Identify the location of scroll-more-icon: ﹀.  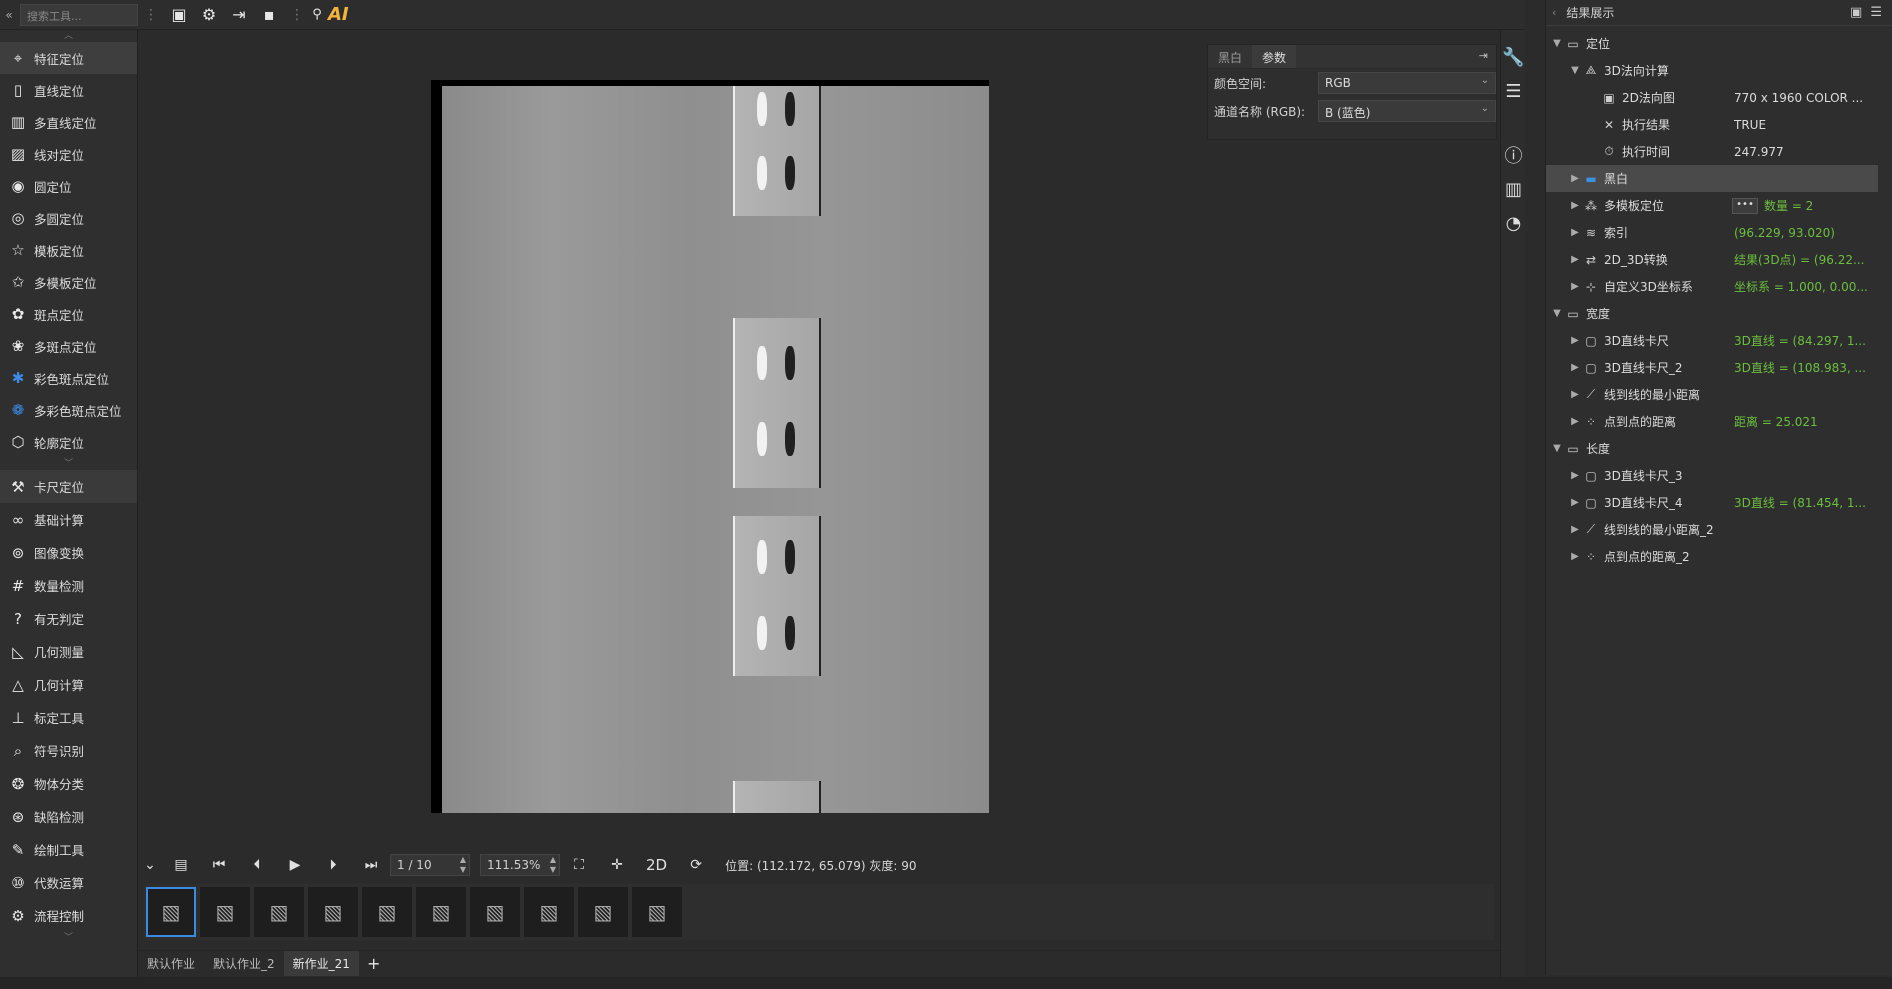
(68, 938).